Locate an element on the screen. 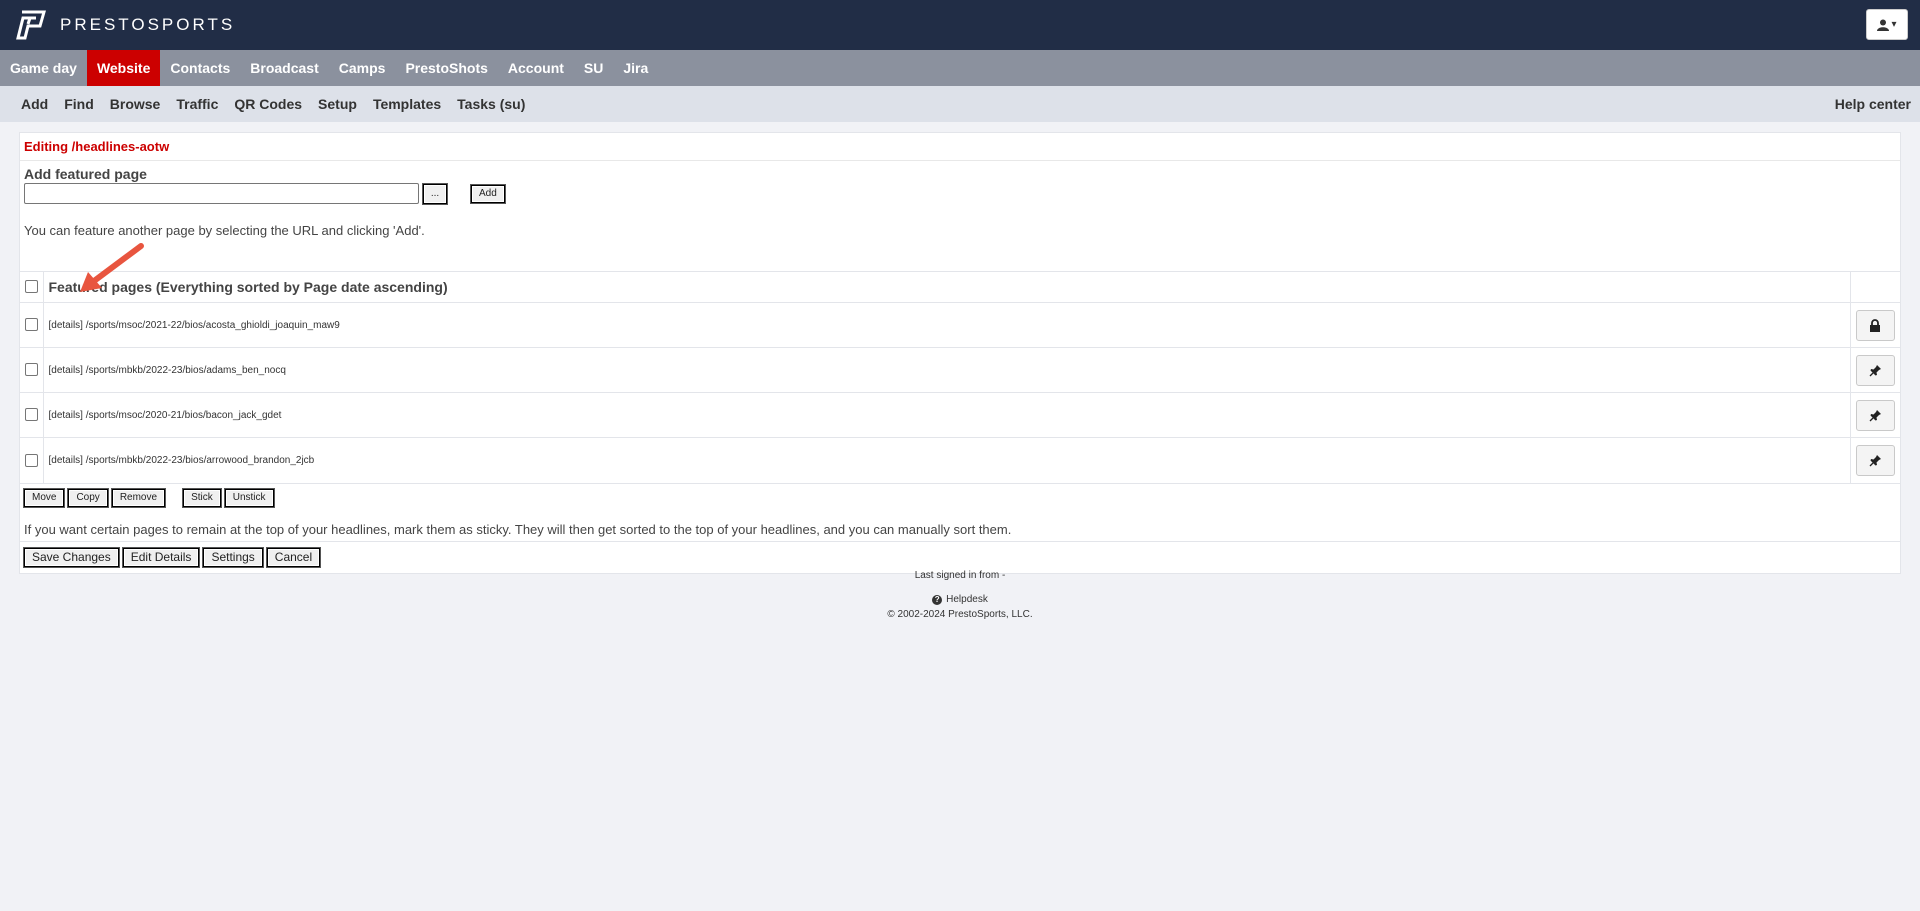 The image size is (1920, 911). lock-icon is located at coordinates (1875, 325).